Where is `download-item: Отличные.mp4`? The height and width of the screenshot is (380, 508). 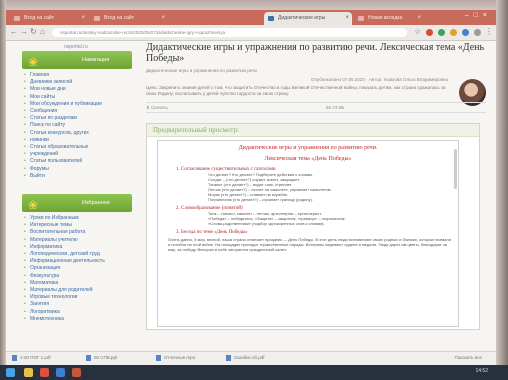
download-item: Отличные.mp4 is located at coordinates (175, 358).